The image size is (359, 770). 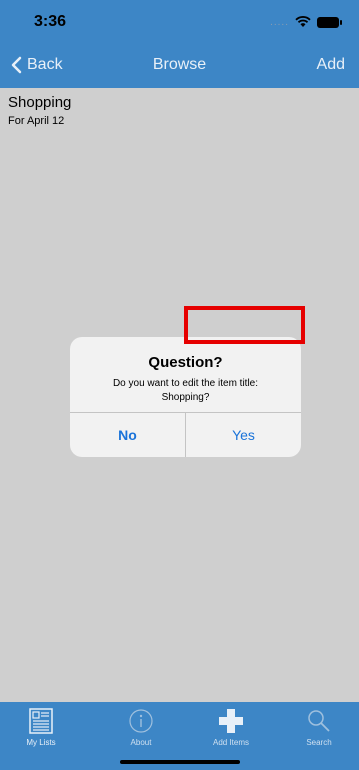 What do you see at coordinates (36, 121) in the screenshot?
I see `list-item-subtitle: For April 12` at bounding box center [36, 121].